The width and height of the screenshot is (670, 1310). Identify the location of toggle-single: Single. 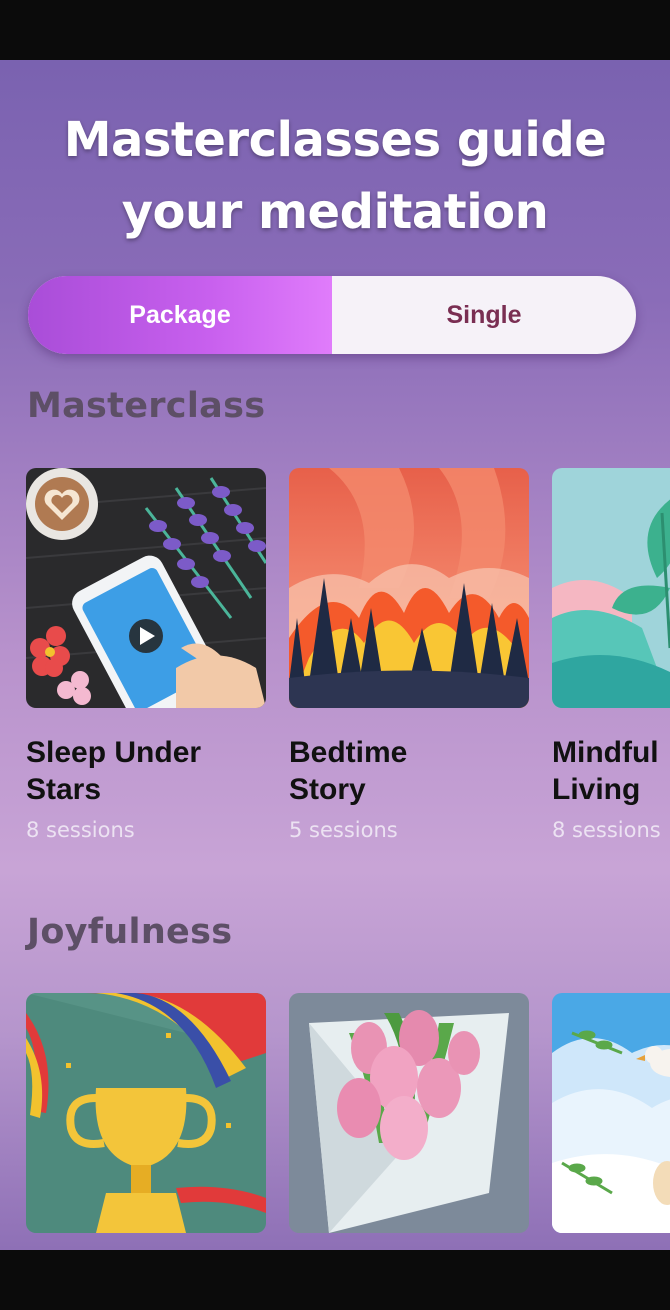
(484, 315).